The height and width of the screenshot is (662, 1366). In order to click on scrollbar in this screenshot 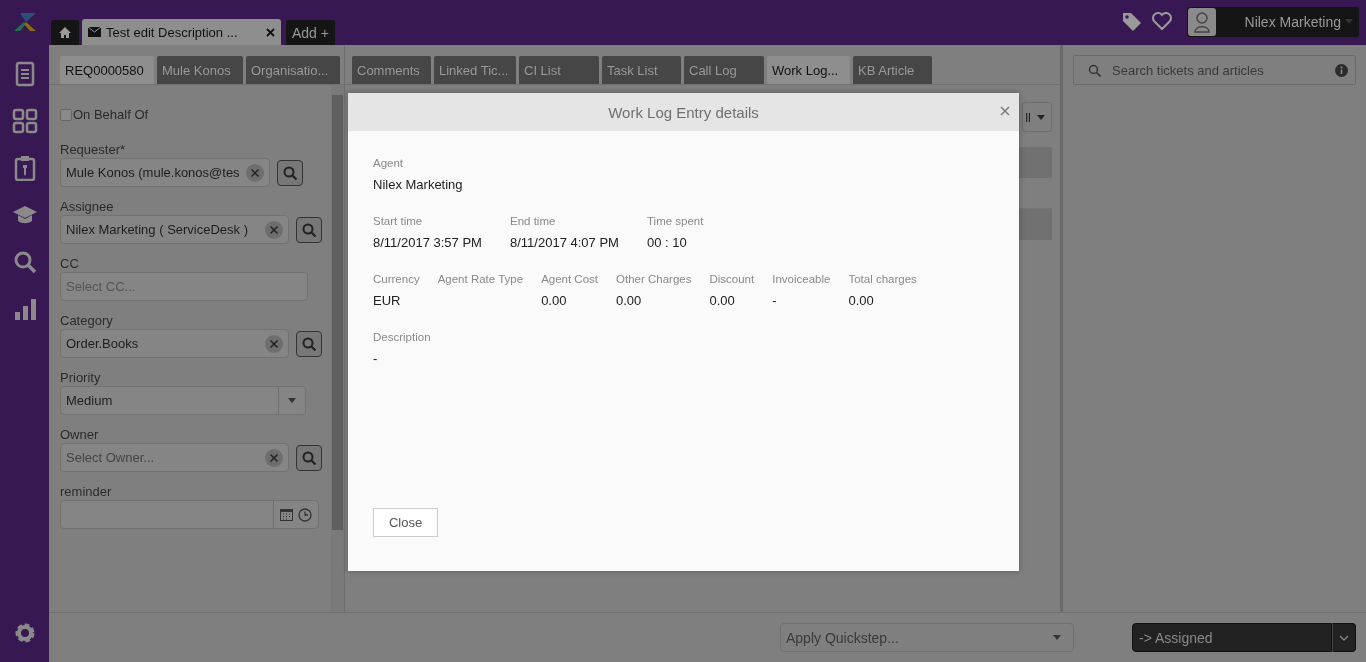, I will do `click(337, 348)`.